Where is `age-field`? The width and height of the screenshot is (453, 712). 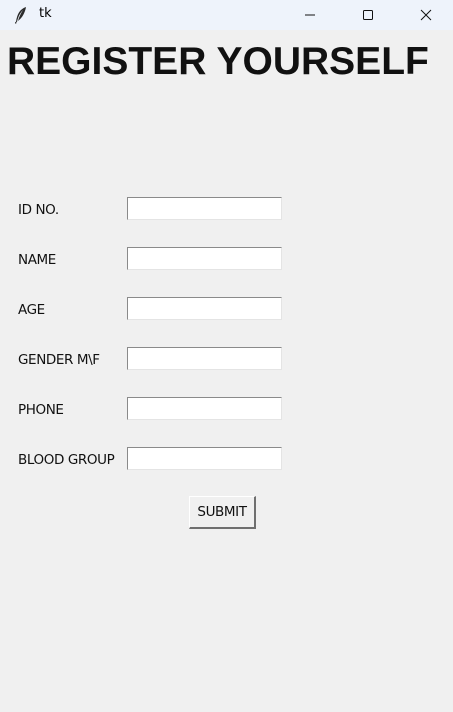 age-field is located at coordinates (204, 308).